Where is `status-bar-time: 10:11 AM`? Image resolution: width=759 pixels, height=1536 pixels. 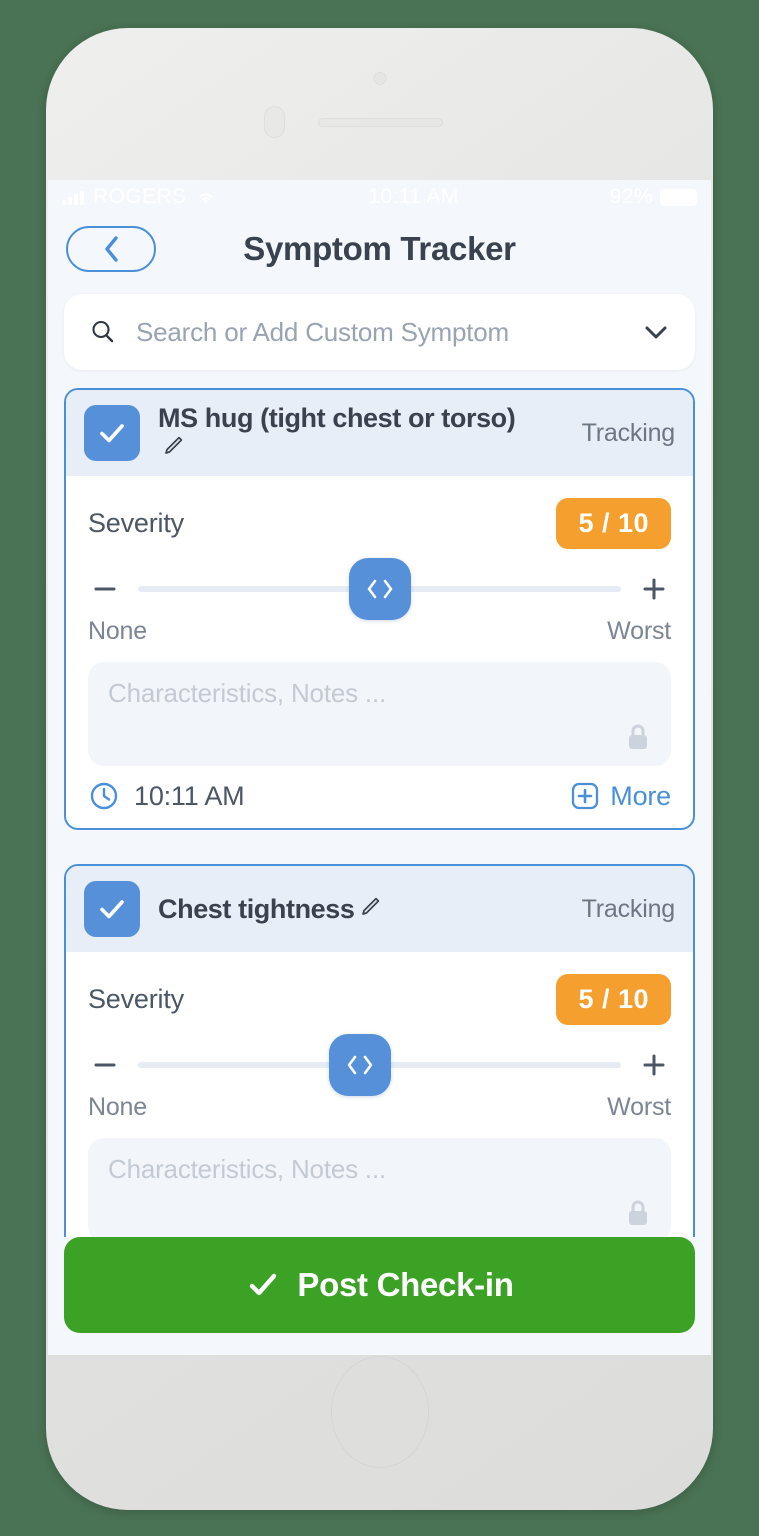 status-bar-time: 10:11 AM is located at coordinates (413, 196).